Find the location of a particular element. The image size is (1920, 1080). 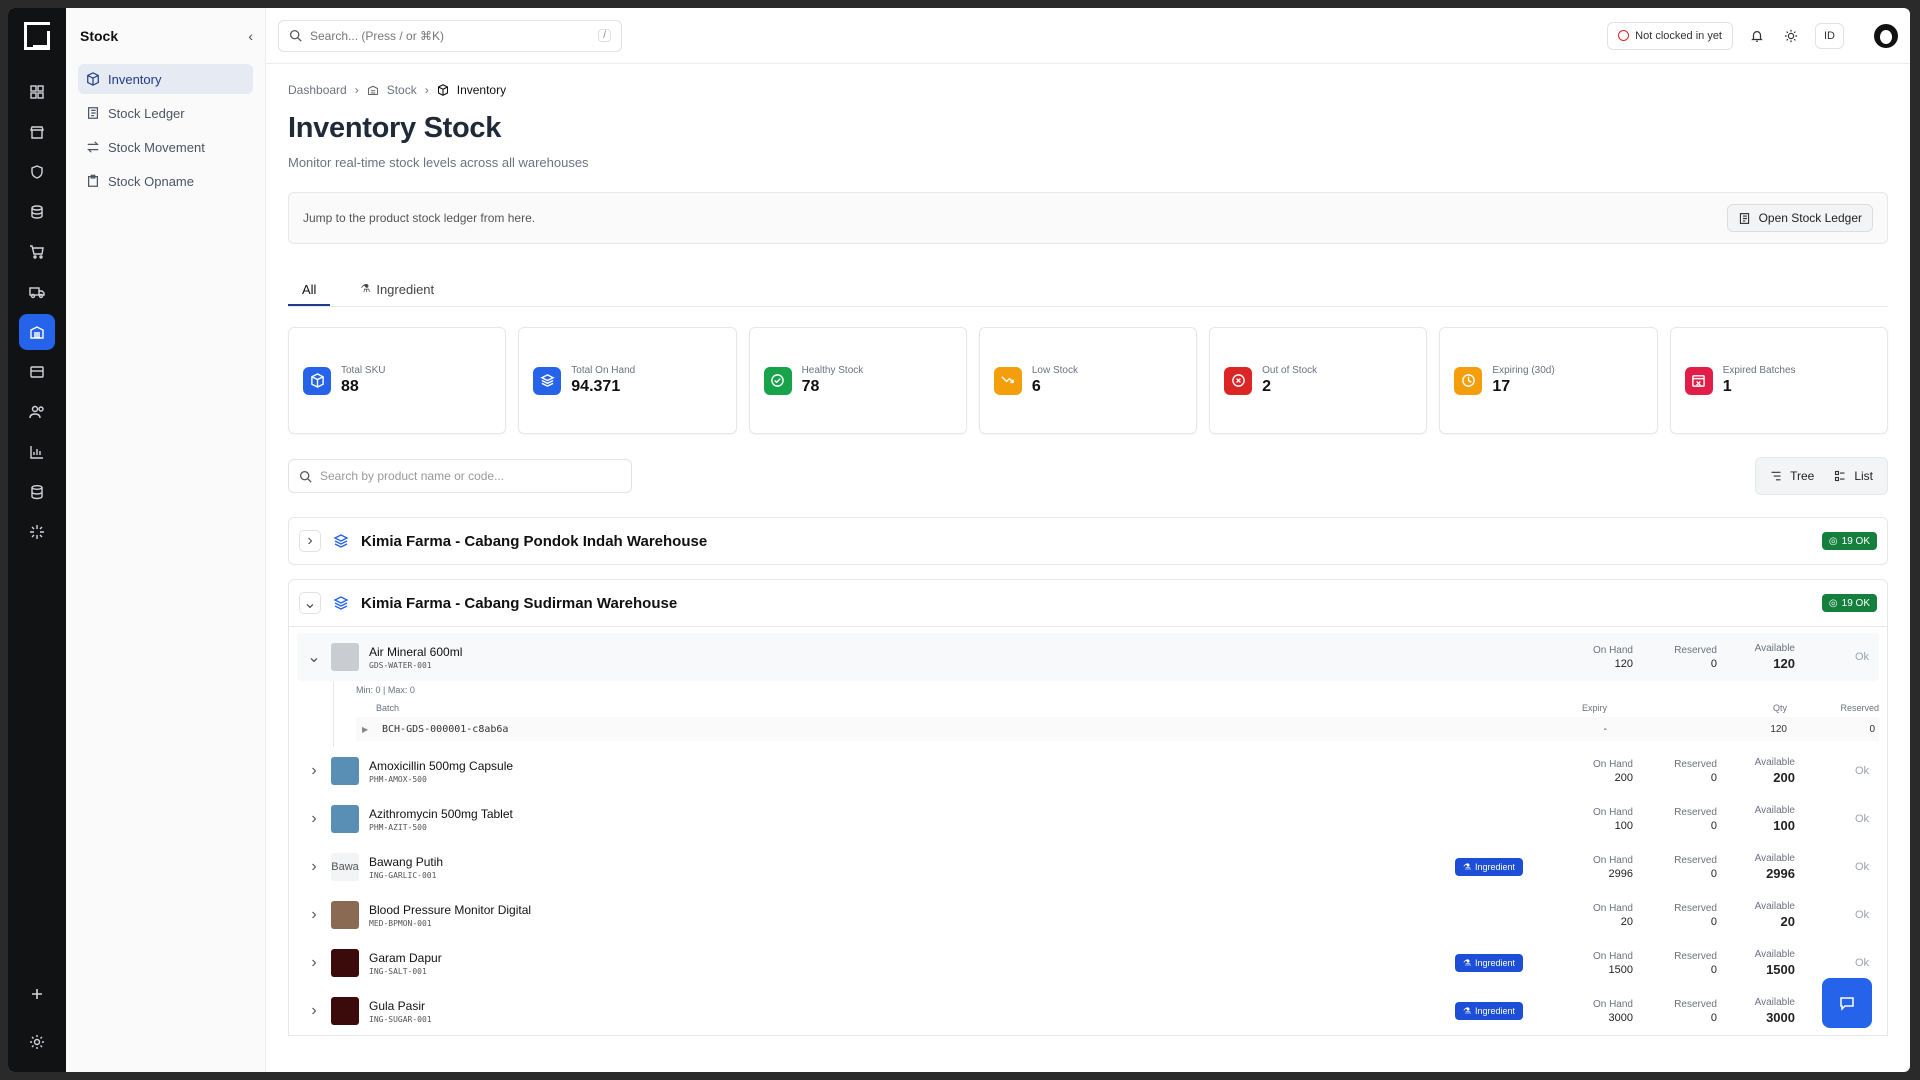

dashboard-icon is located at coordinates (37, 92).